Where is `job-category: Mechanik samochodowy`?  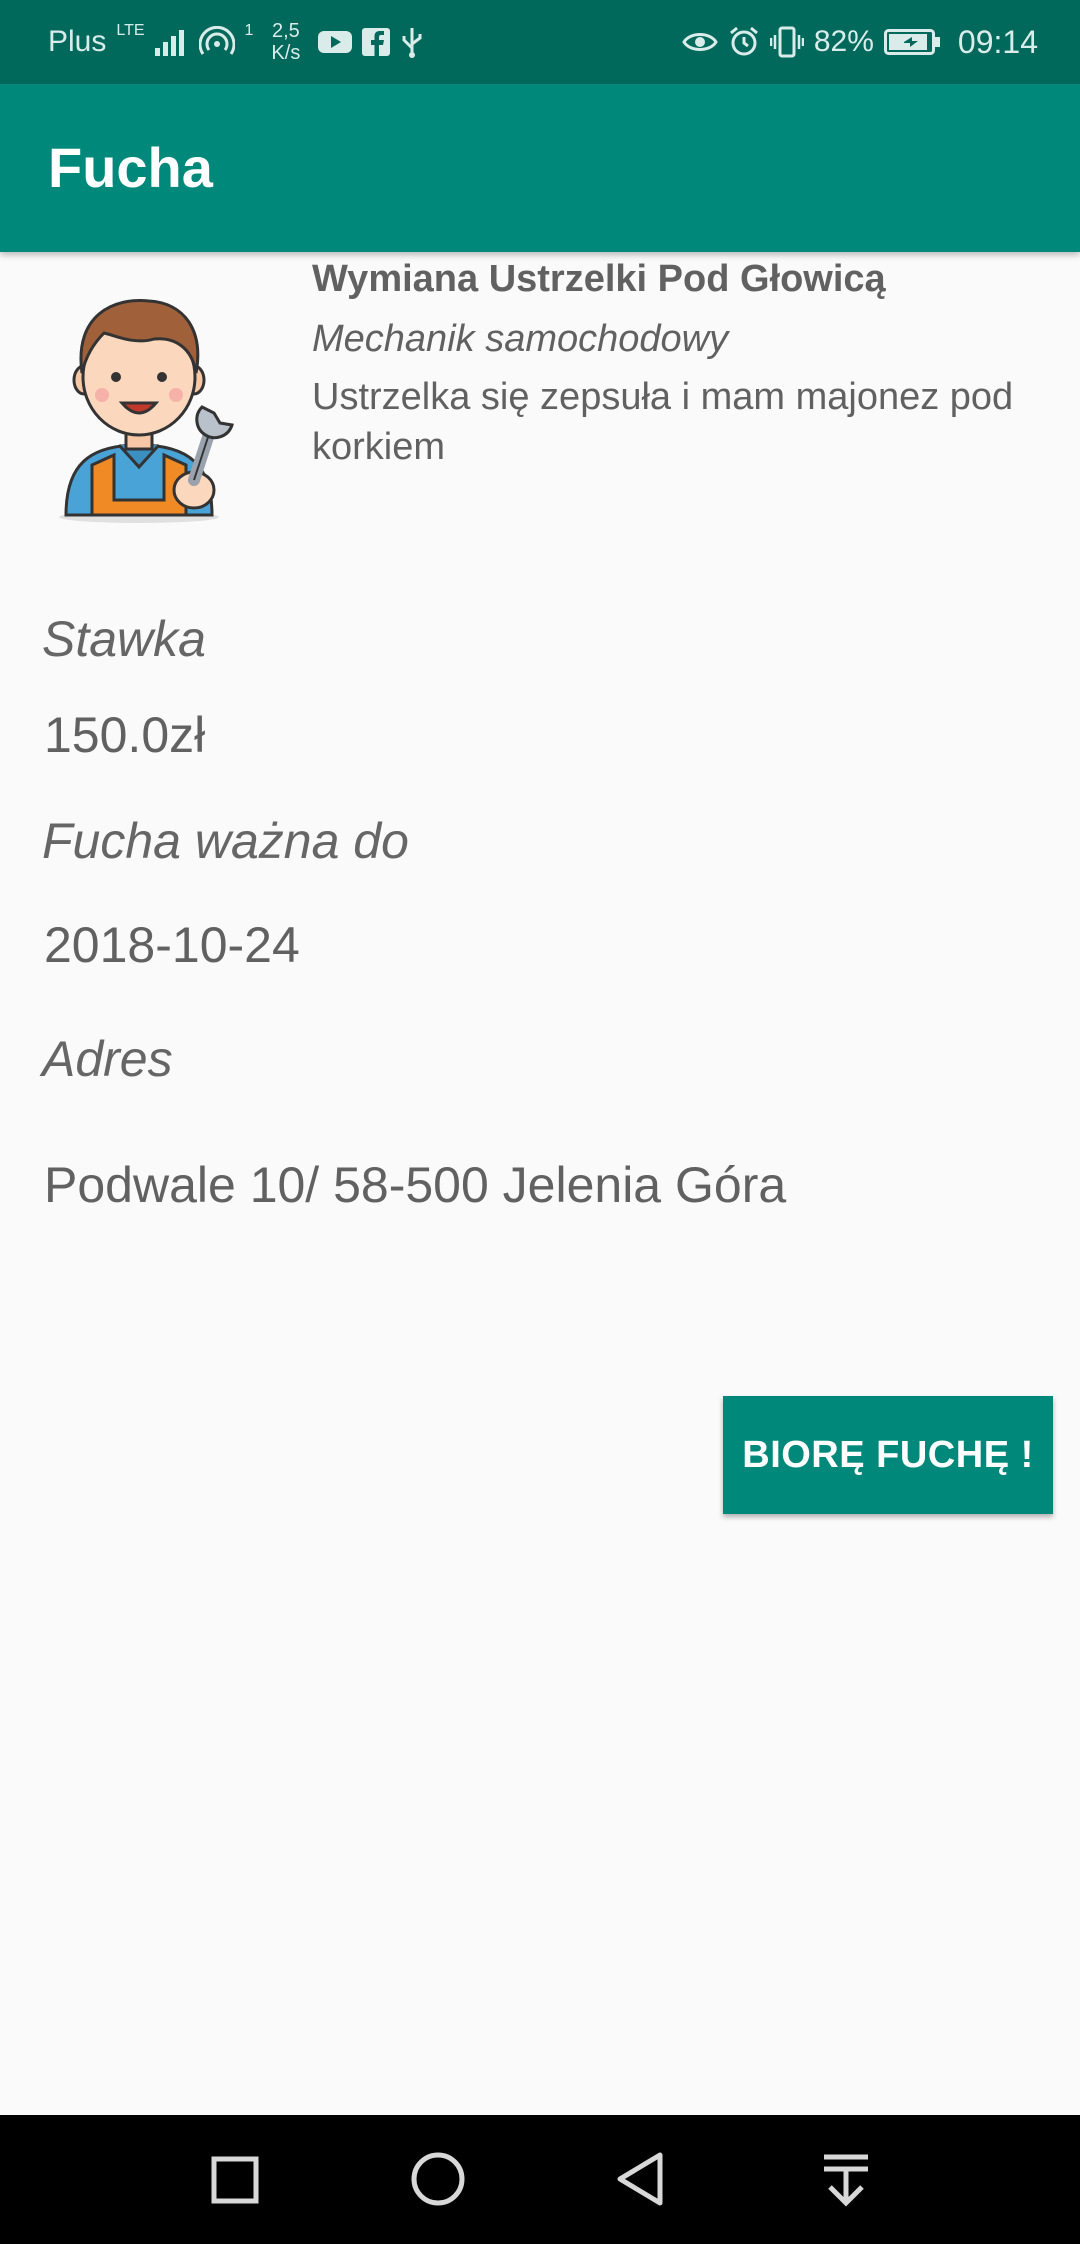
job-category: Mechanik samochodowy is located at coordinates (520, 339).